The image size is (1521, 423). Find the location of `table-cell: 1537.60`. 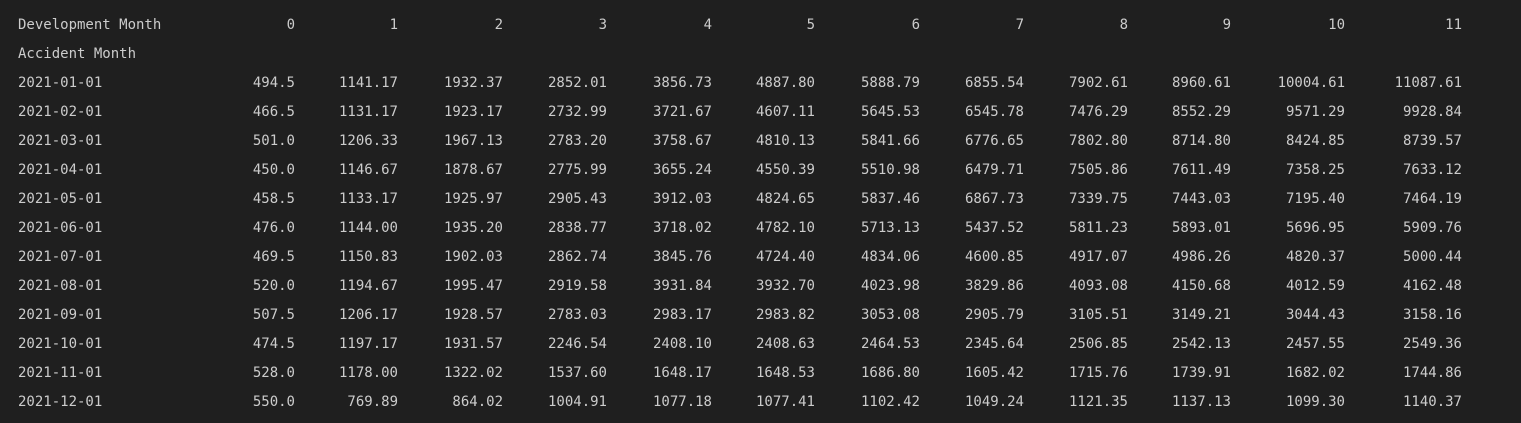

table-cell: 1537.60 is located at coordinates (577, 373).